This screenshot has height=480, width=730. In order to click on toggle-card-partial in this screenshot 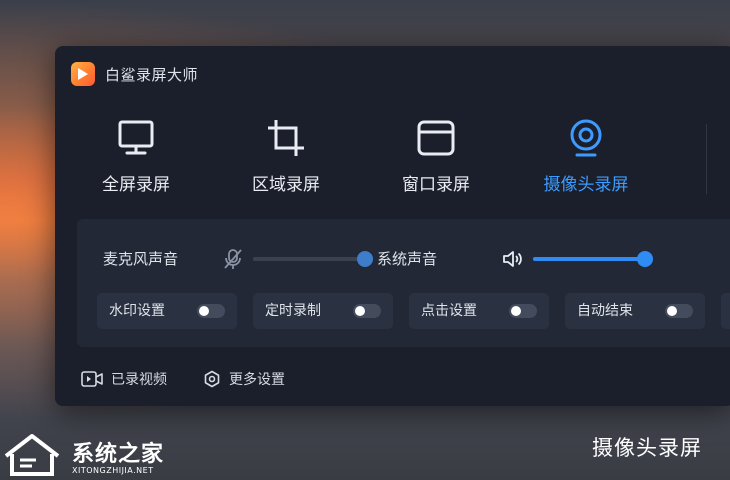, I will do `click(725, 311)`.